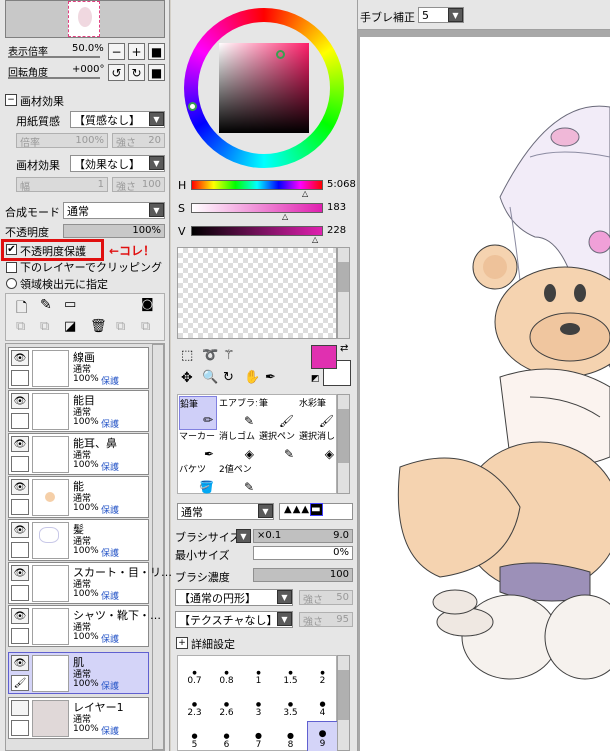 Image resolution: width=610 pixels, height=751 pixels. I want to click on zoom-icon: 🔍, so click(210, 377).